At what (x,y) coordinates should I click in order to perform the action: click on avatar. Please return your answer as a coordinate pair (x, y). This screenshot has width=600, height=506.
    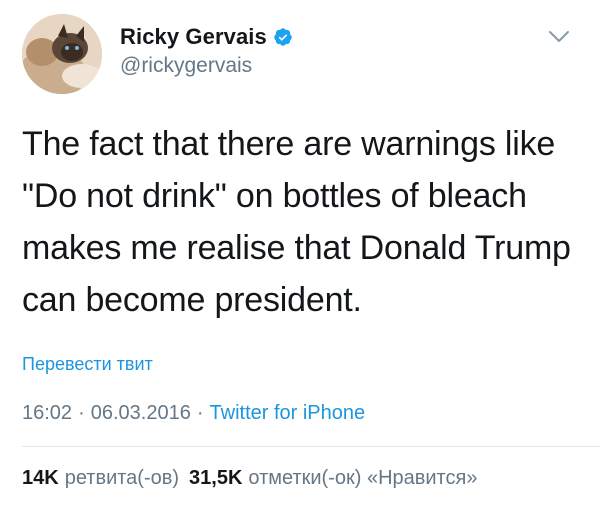
    Looking at the image, I should click on (62, 54).